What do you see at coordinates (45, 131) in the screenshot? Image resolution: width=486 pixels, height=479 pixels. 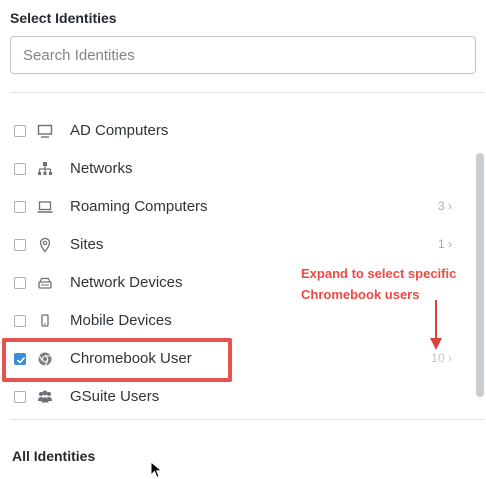 I see `monitor-icon` at bounding box center [45, 131].